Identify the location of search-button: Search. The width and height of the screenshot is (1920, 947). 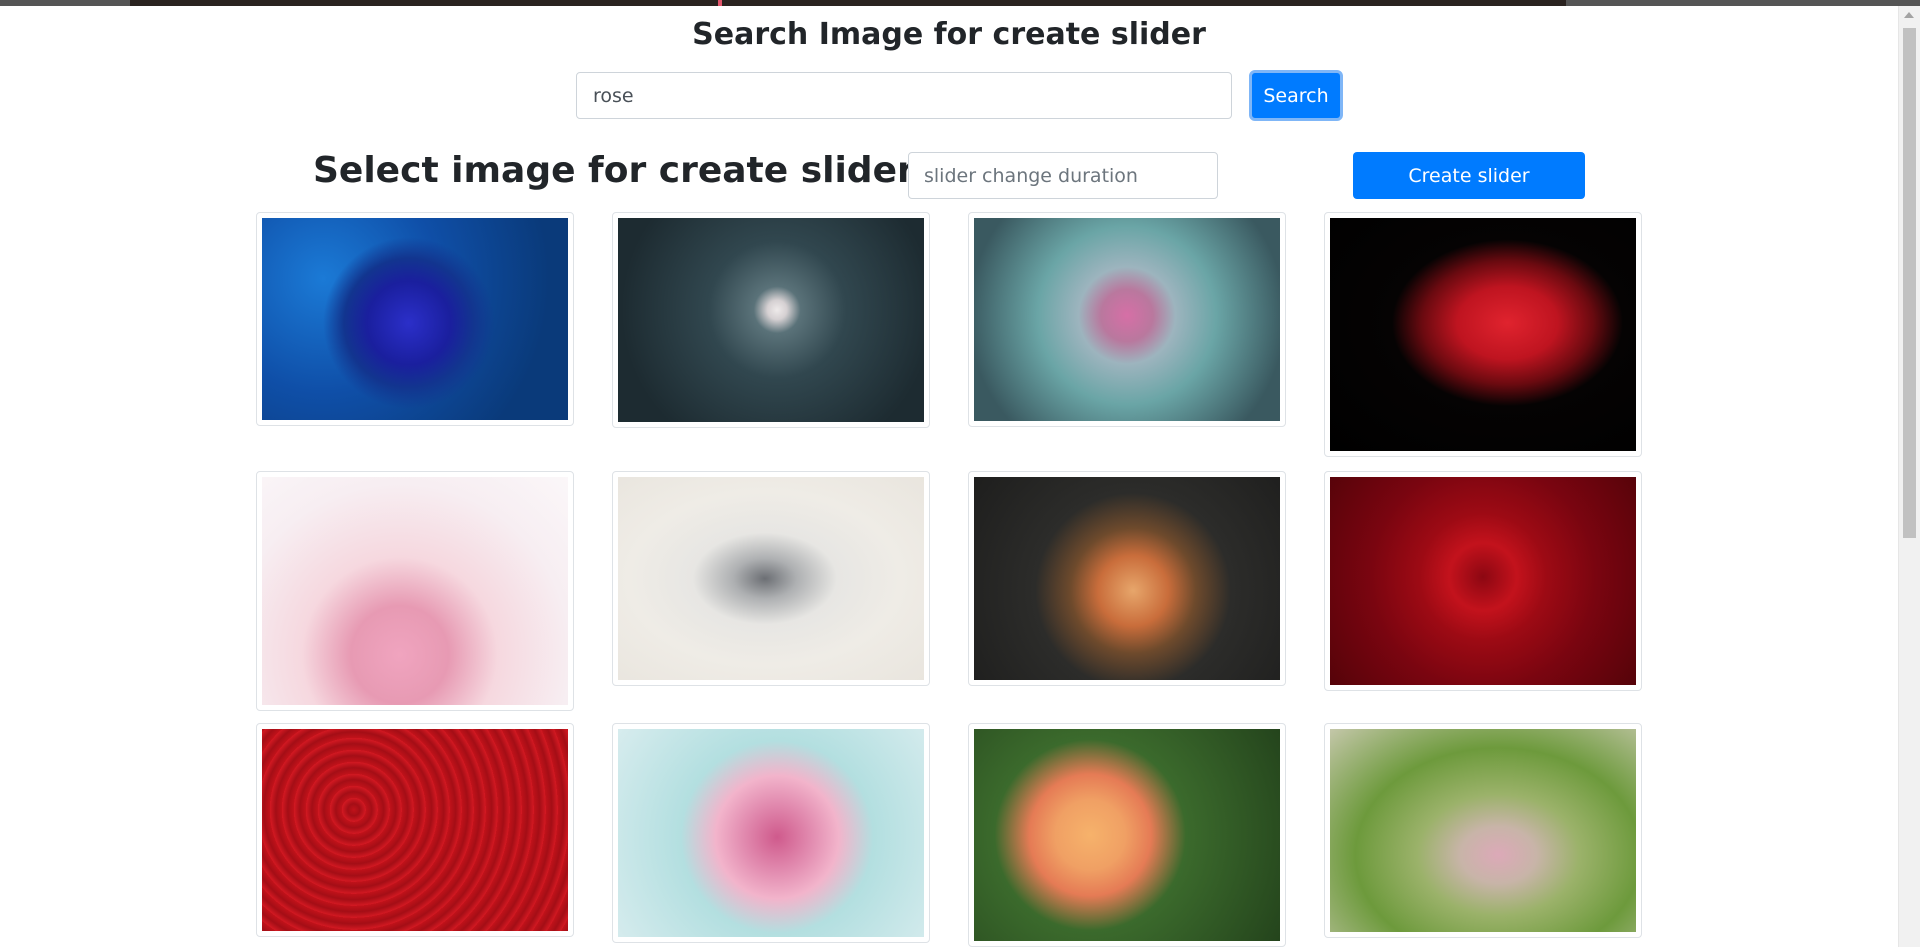
(1296, 95).